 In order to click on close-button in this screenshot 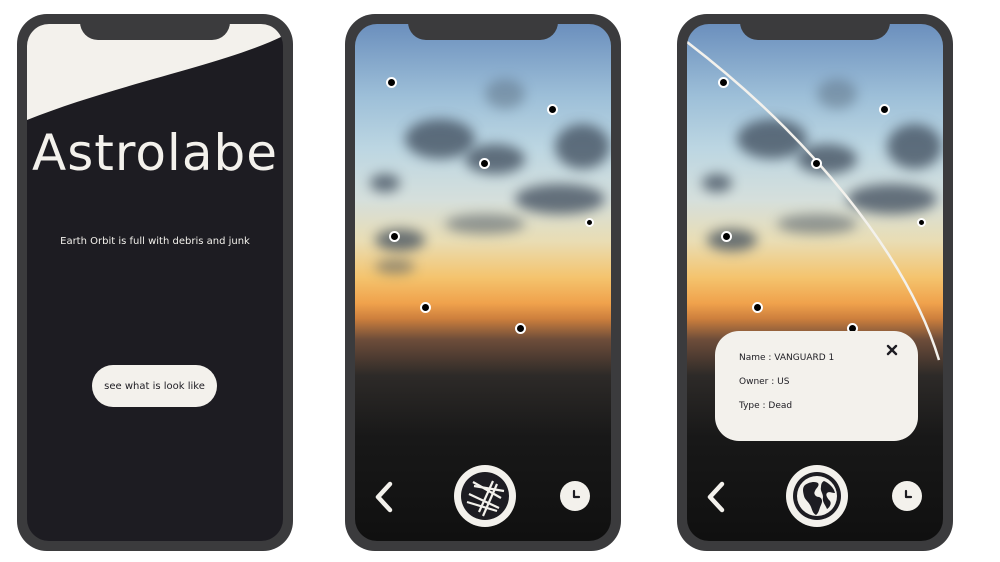, I will do `click(892, 350)`.